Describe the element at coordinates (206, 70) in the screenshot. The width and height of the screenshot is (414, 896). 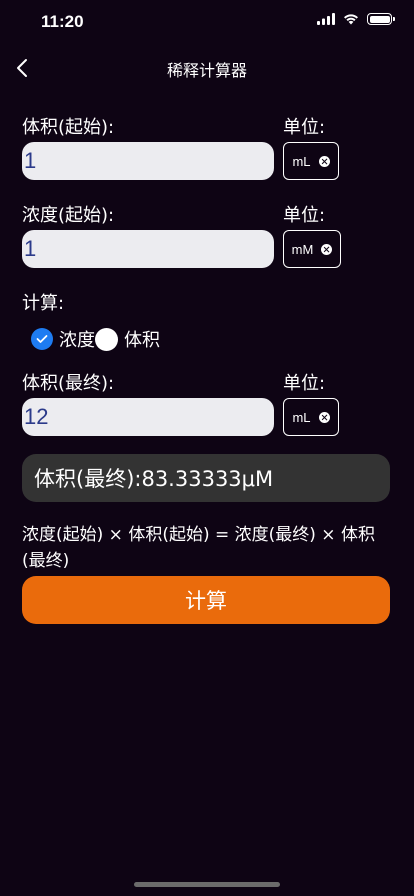
I see `page-title: 稀释计算器` at that location.